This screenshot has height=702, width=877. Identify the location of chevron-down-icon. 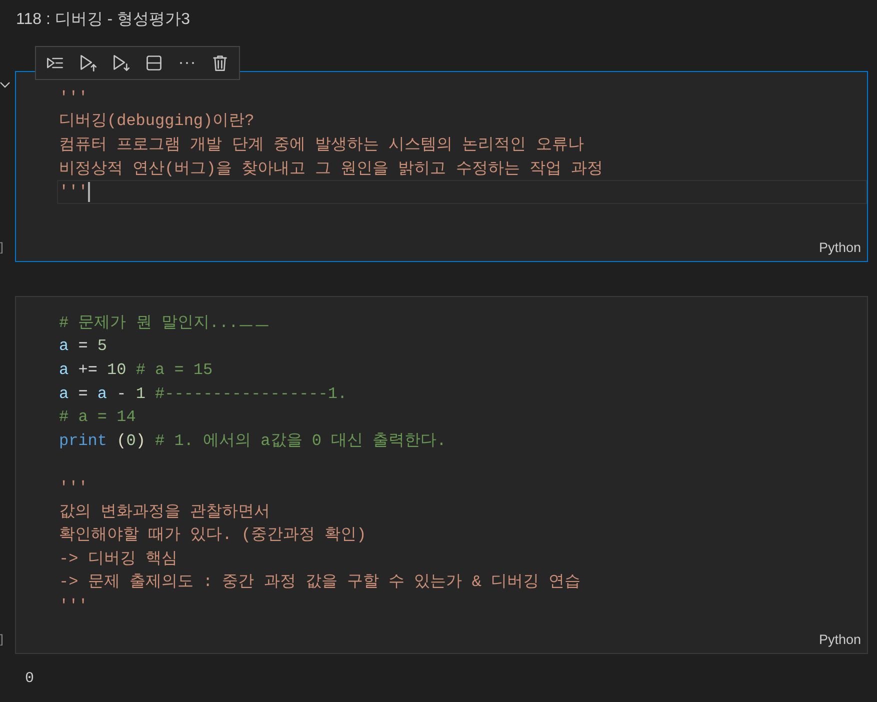
(5, 85).